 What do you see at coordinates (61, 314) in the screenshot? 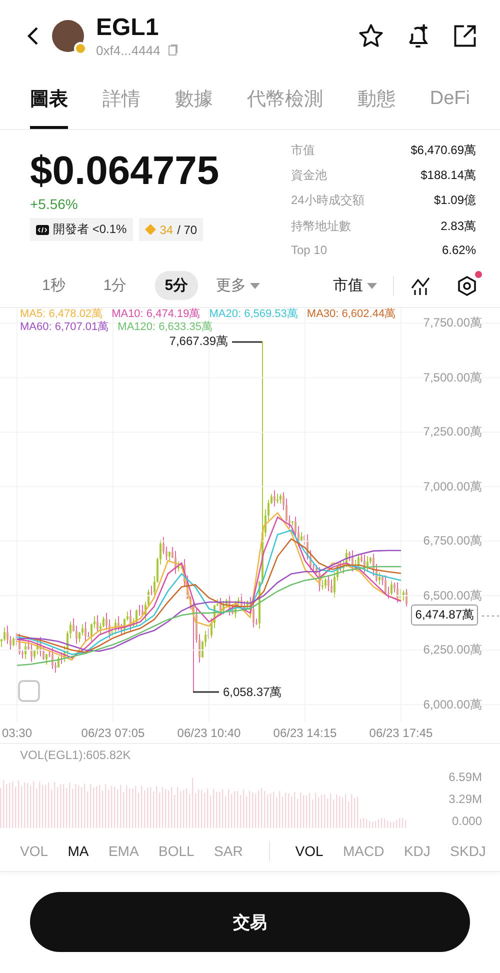
I see `moving-average-legend: MA5: 6,478.02萬` at bounding box center [61, 314].